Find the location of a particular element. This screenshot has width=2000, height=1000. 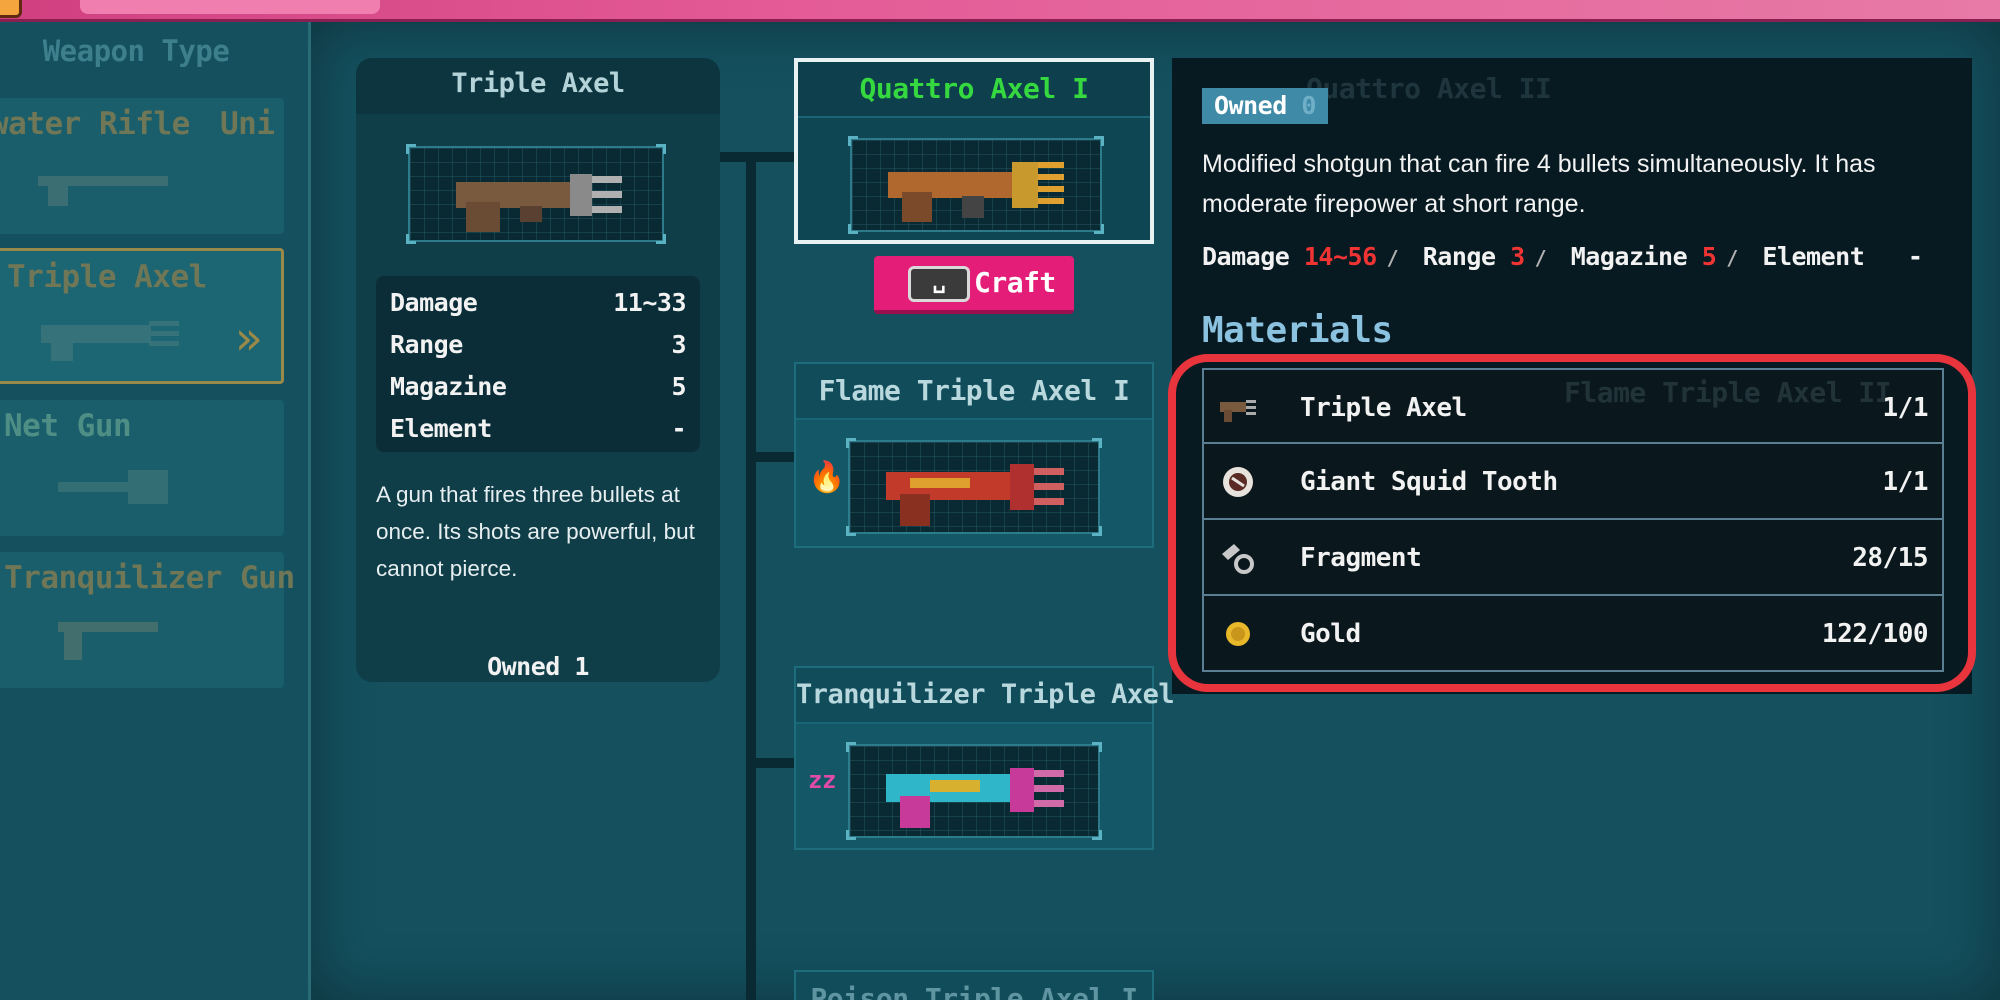

quattro-axel-gun-icon is located at coordinates (976, 192).